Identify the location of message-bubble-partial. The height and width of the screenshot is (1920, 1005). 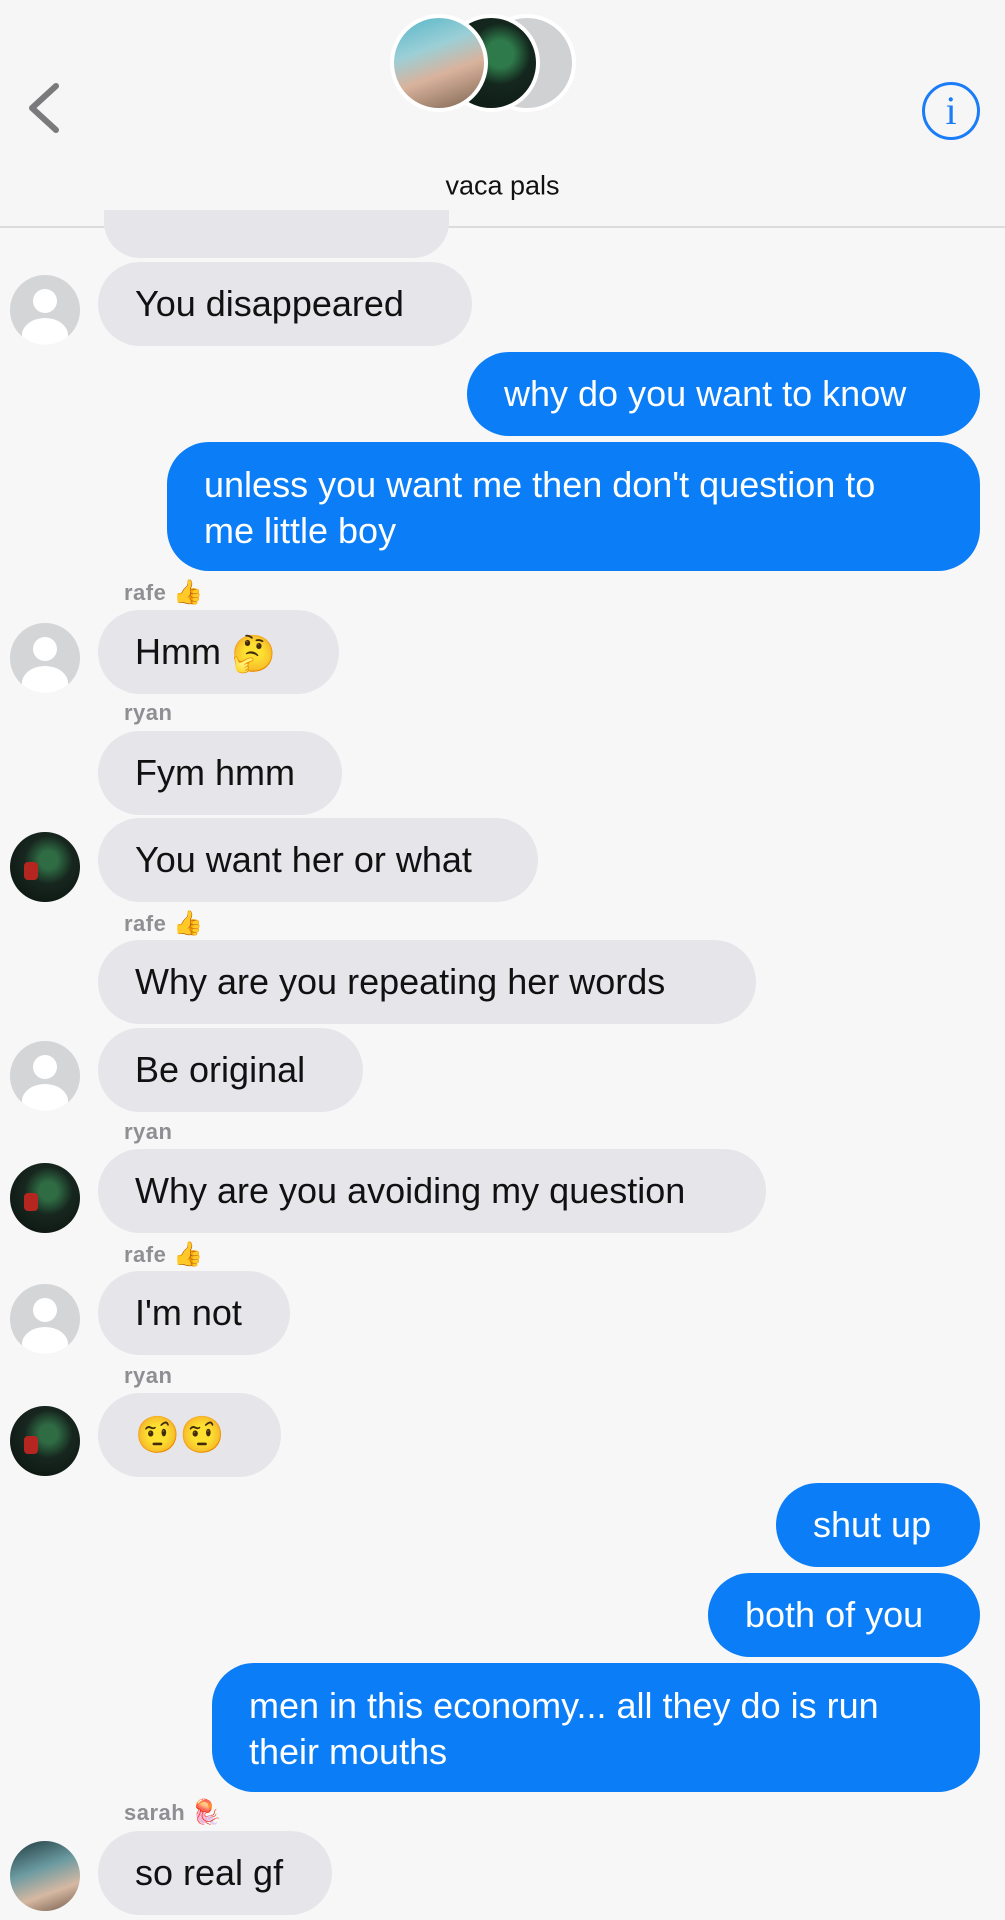
(276, 234).